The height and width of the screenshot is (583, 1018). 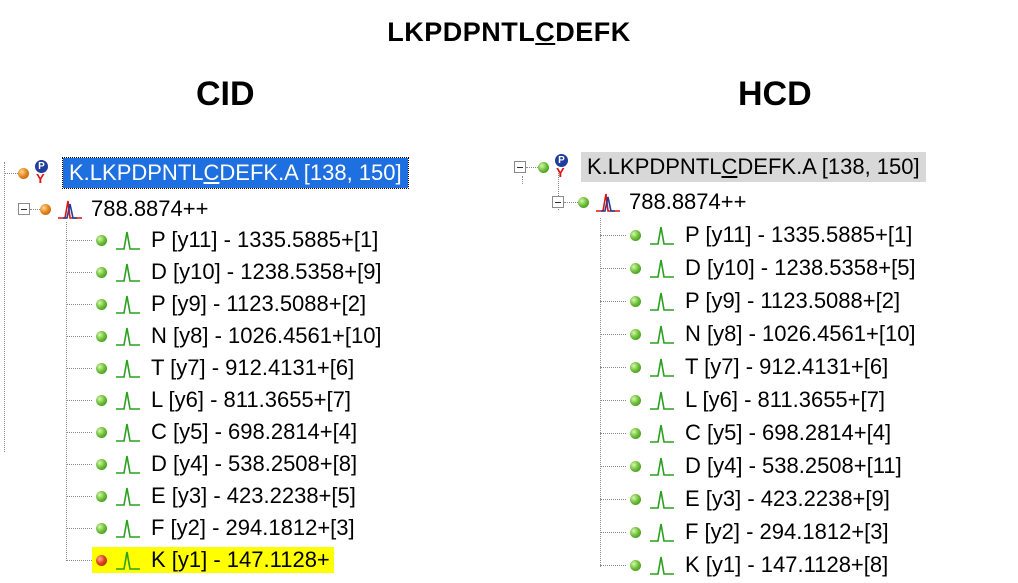 I want to click on fragment-ion-row: D [y10] - 1238.5358+[5], so click(x=760, y=268).